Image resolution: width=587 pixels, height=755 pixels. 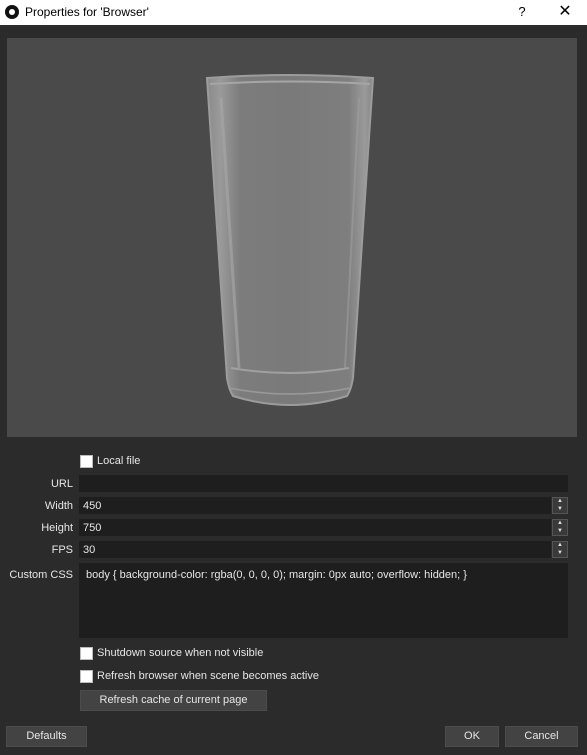 I want to click on height-input, so click(x=315, y=527).